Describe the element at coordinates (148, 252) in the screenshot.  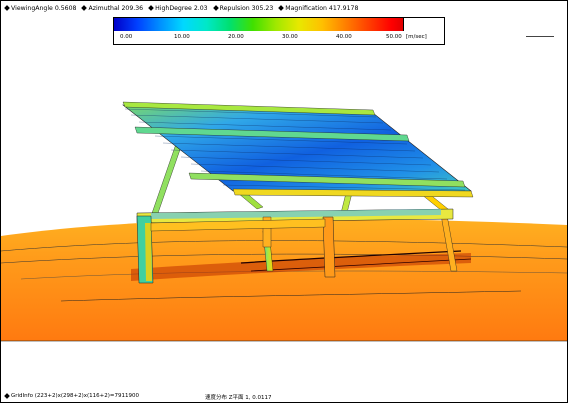
I see `front-leg` at that location.